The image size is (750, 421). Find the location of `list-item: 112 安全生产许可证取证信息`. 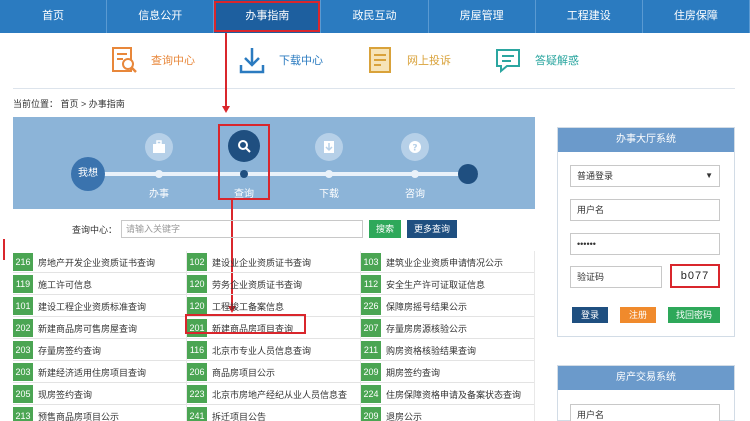

list-item: 112 安全生产许可证取证信息 is located at coordinates (448, 284).